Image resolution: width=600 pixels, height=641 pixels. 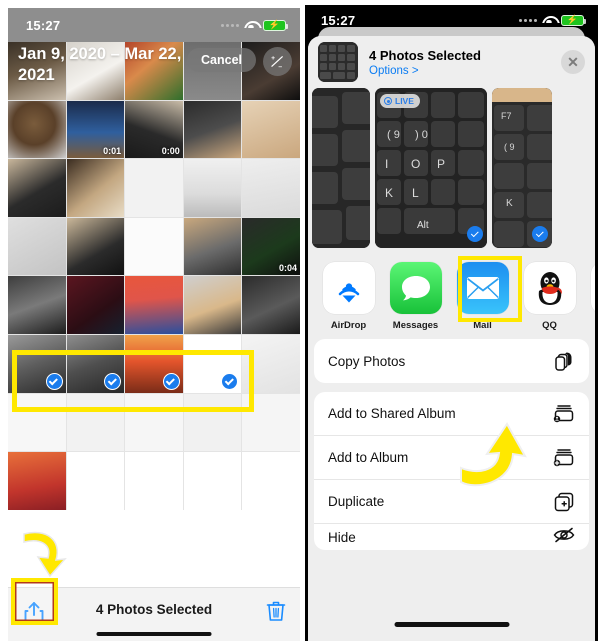 I want to click on options-link: Options >, so click(x=425, y=71).